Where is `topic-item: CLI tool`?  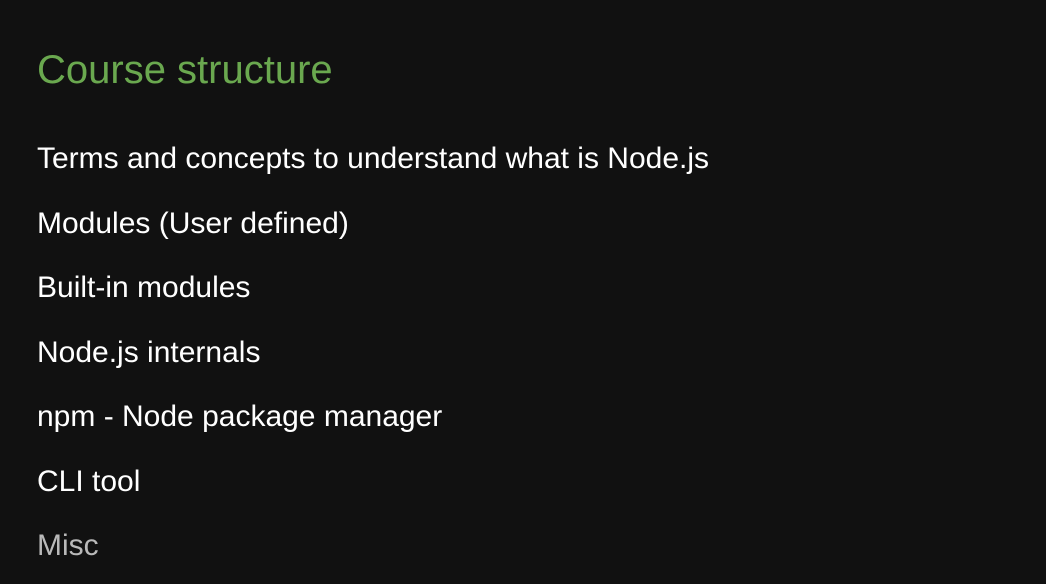 topic-item: CLI tool is located at coordinates (89, 481).